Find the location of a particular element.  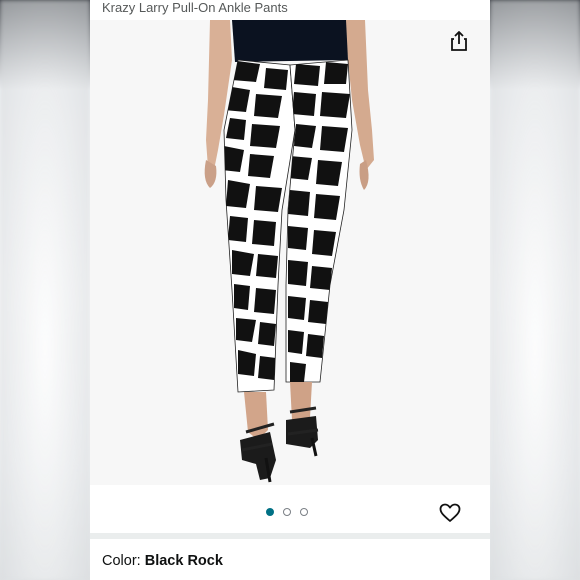

section-divider is located at coordinates (290, 536).